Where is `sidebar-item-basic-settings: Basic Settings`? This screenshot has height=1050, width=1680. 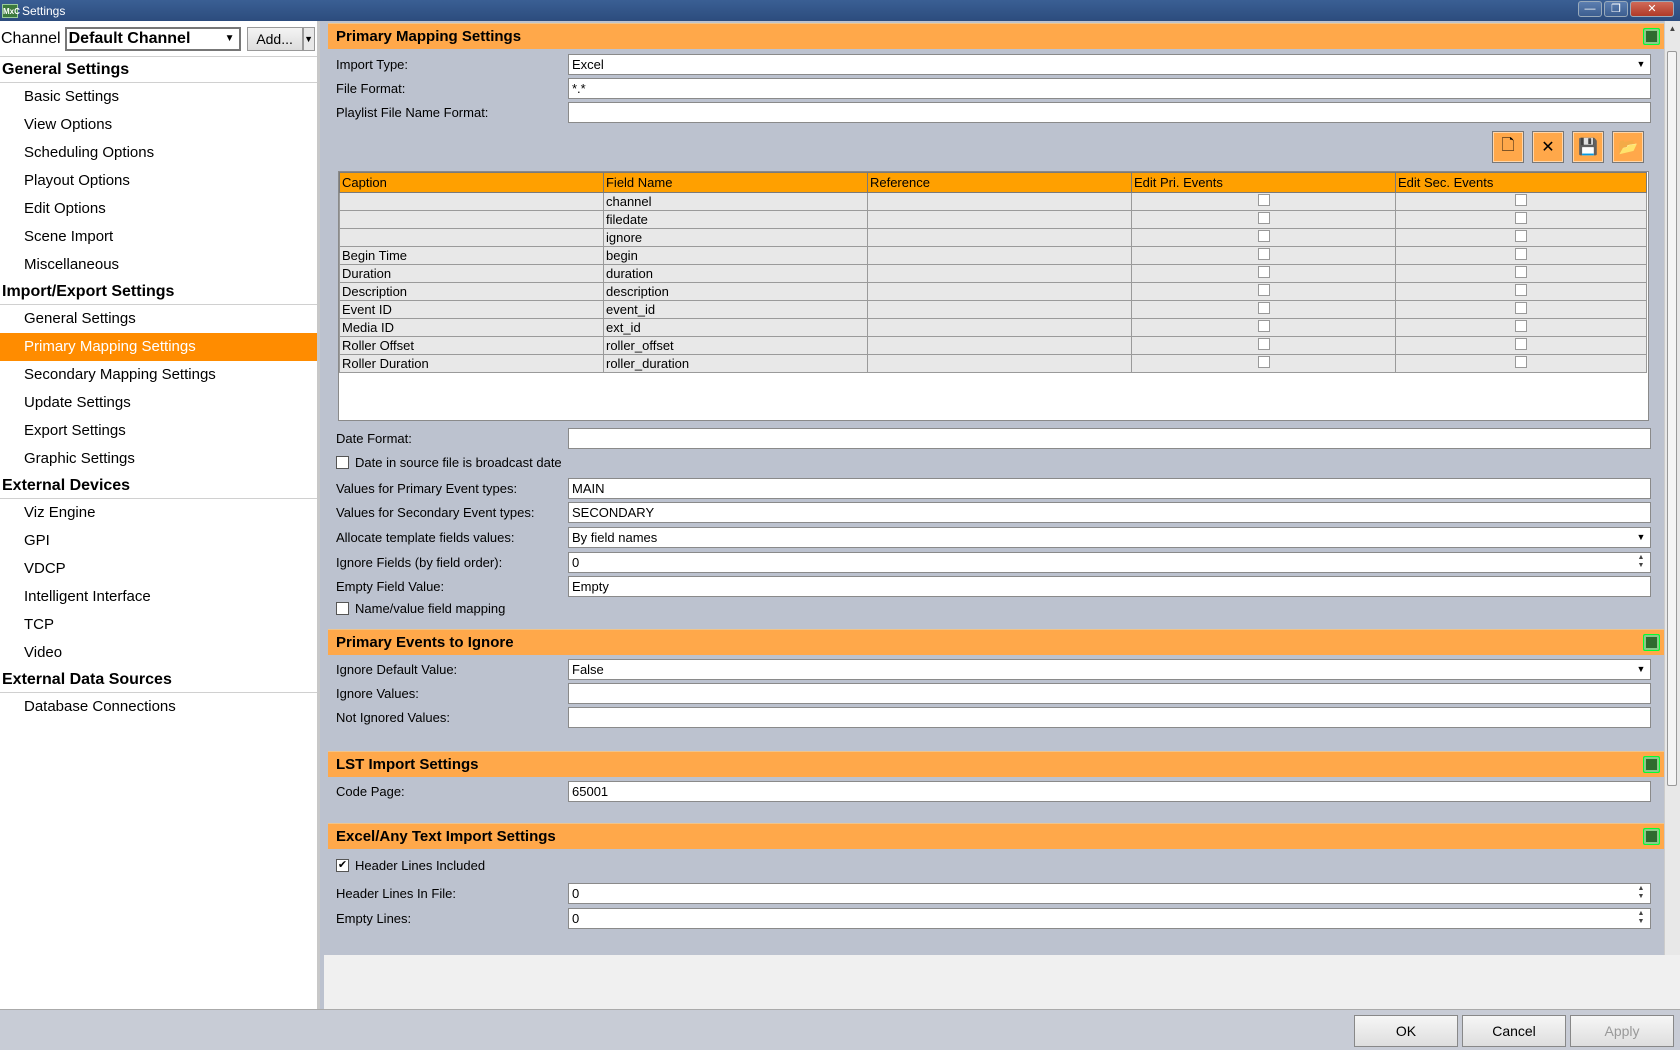 sidebar-item-basic-settings: Basic Settings is located at coordinates (158, 97).